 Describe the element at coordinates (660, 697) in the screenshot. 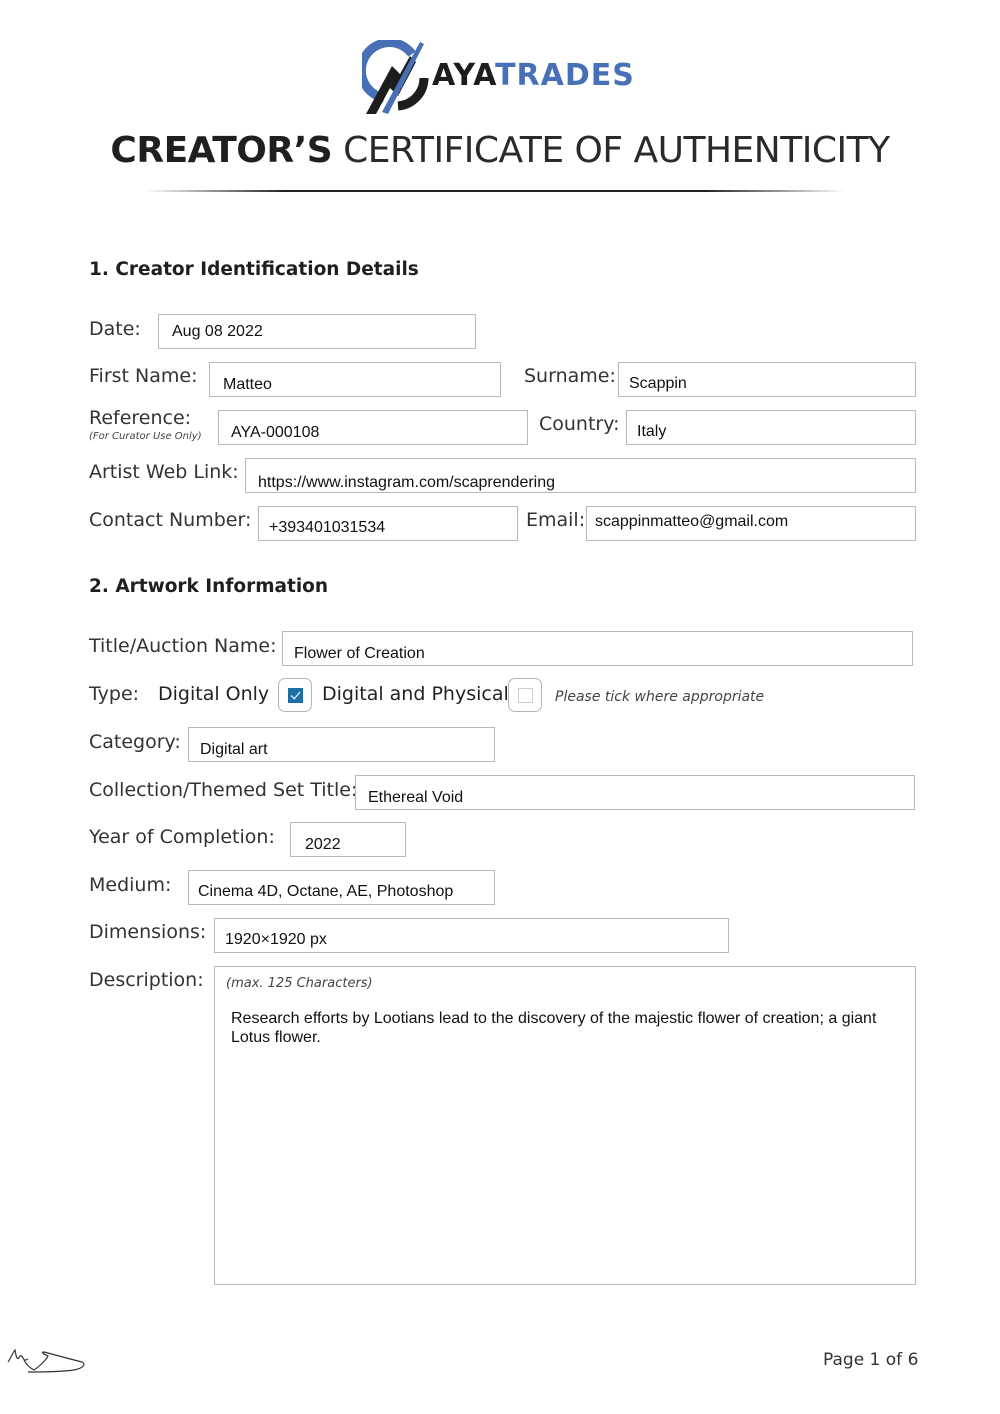

I see `type-hint: Please tick where appropriate` at that location.